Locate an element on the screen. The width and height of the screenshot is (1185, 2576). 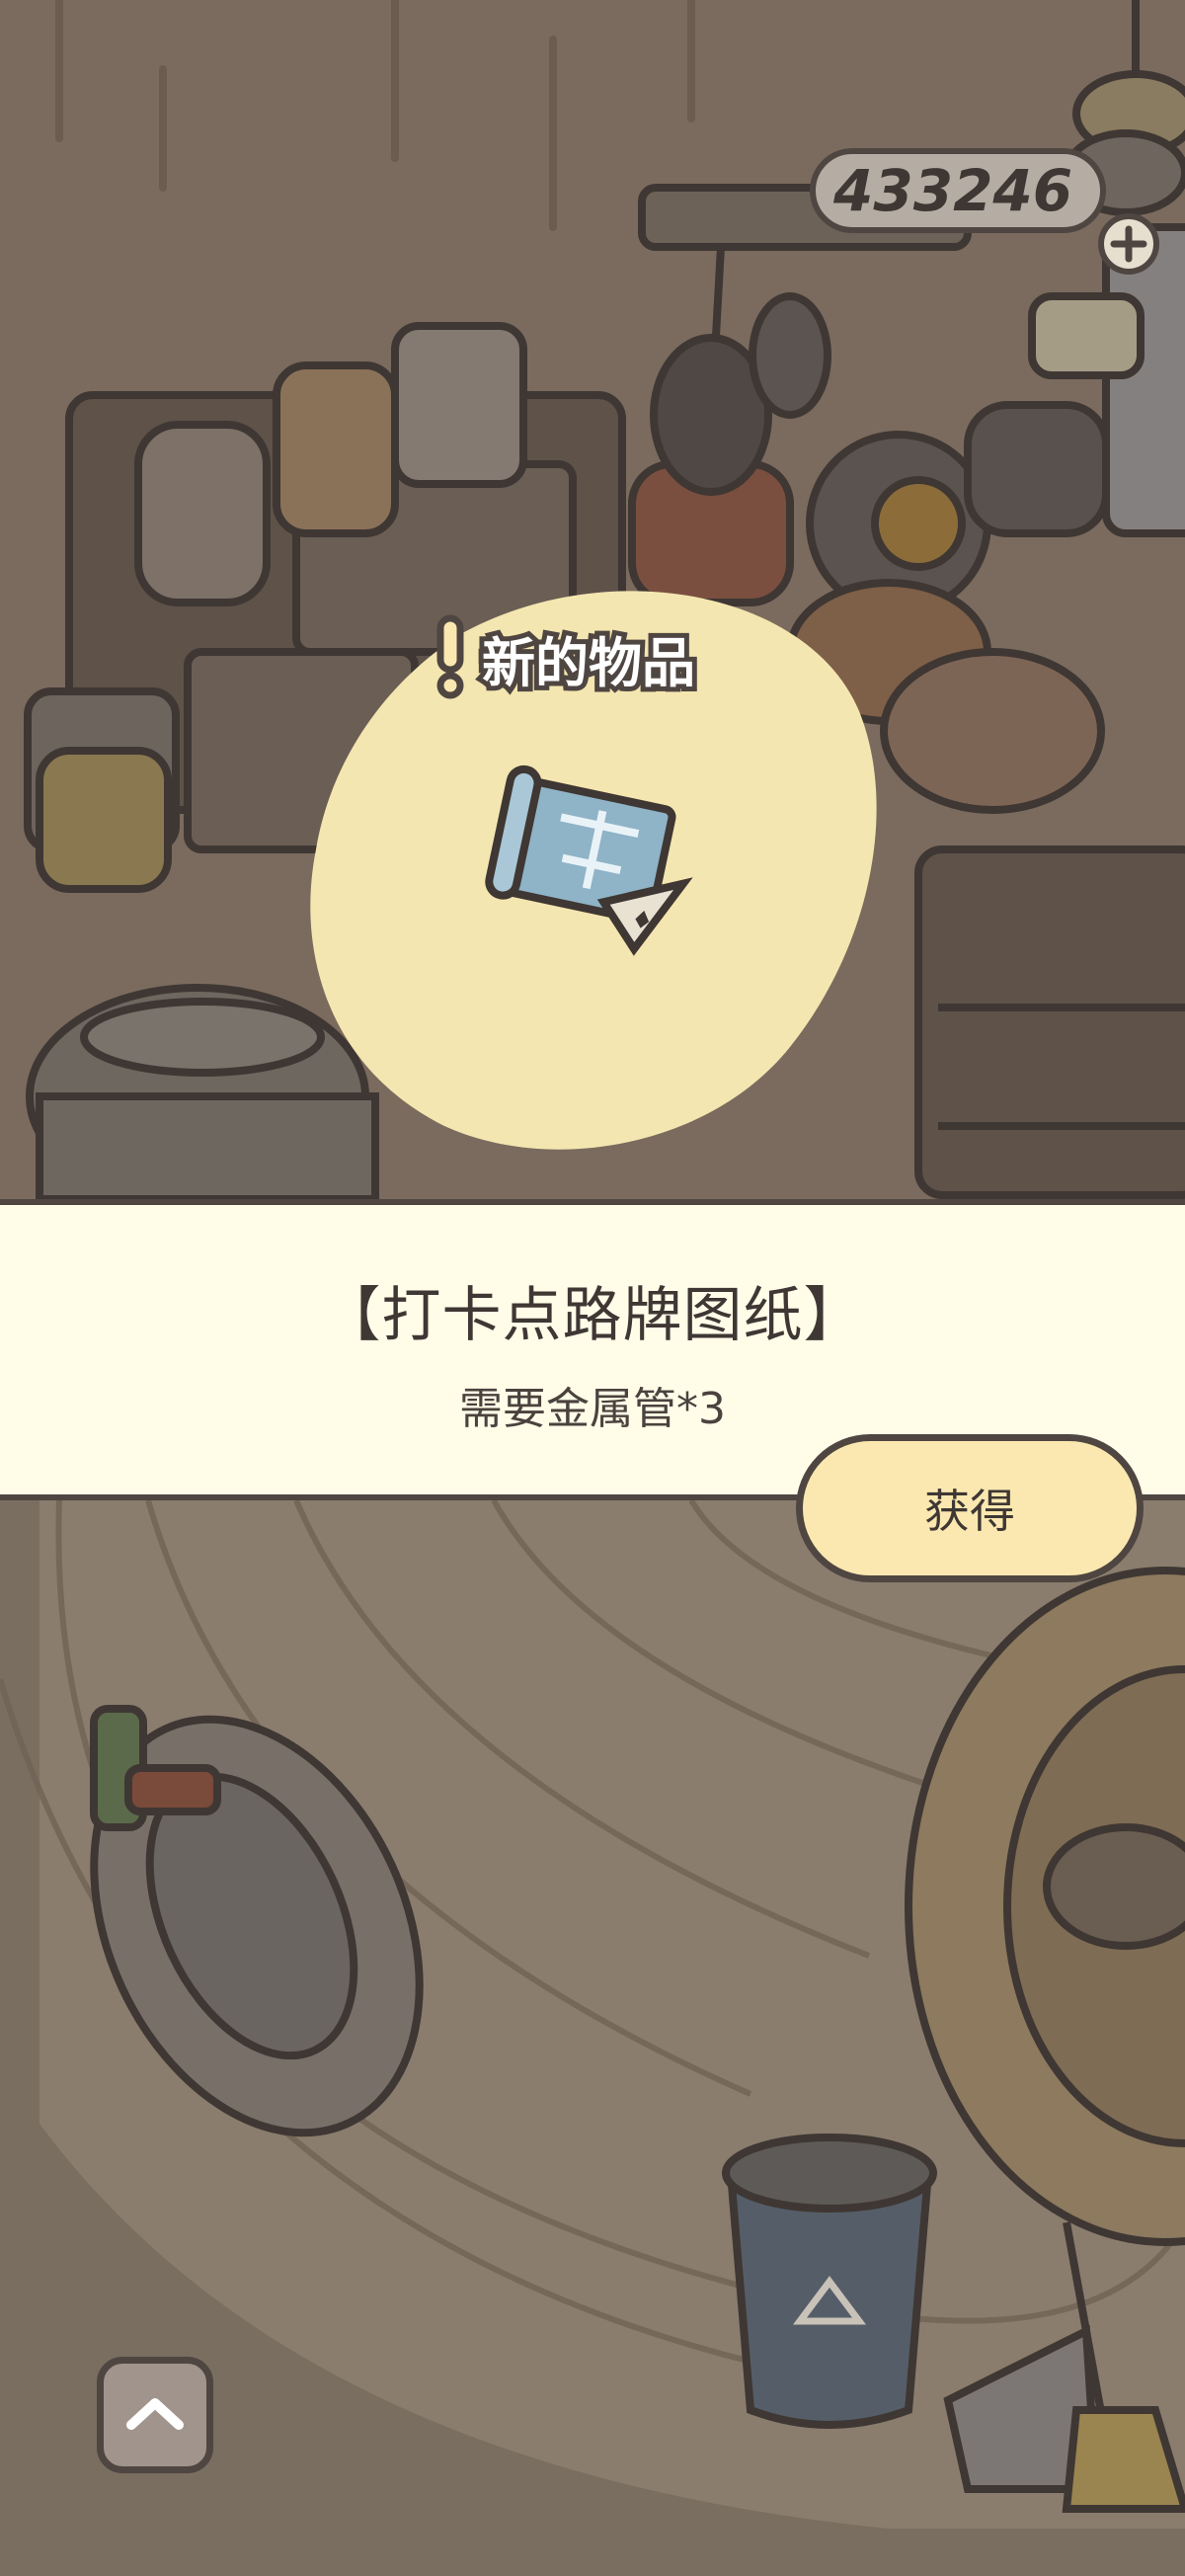
new-item-label: 新的物品 is located at coordinates (589, 663).